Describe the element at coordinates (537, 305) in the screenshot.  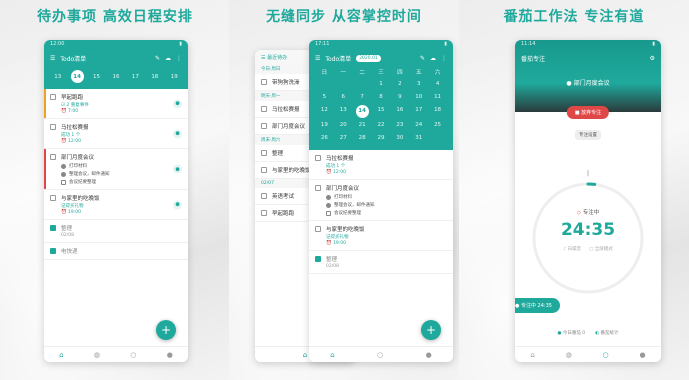
I see `floating-focus-chip: ● 专注中 24:35` at that location.